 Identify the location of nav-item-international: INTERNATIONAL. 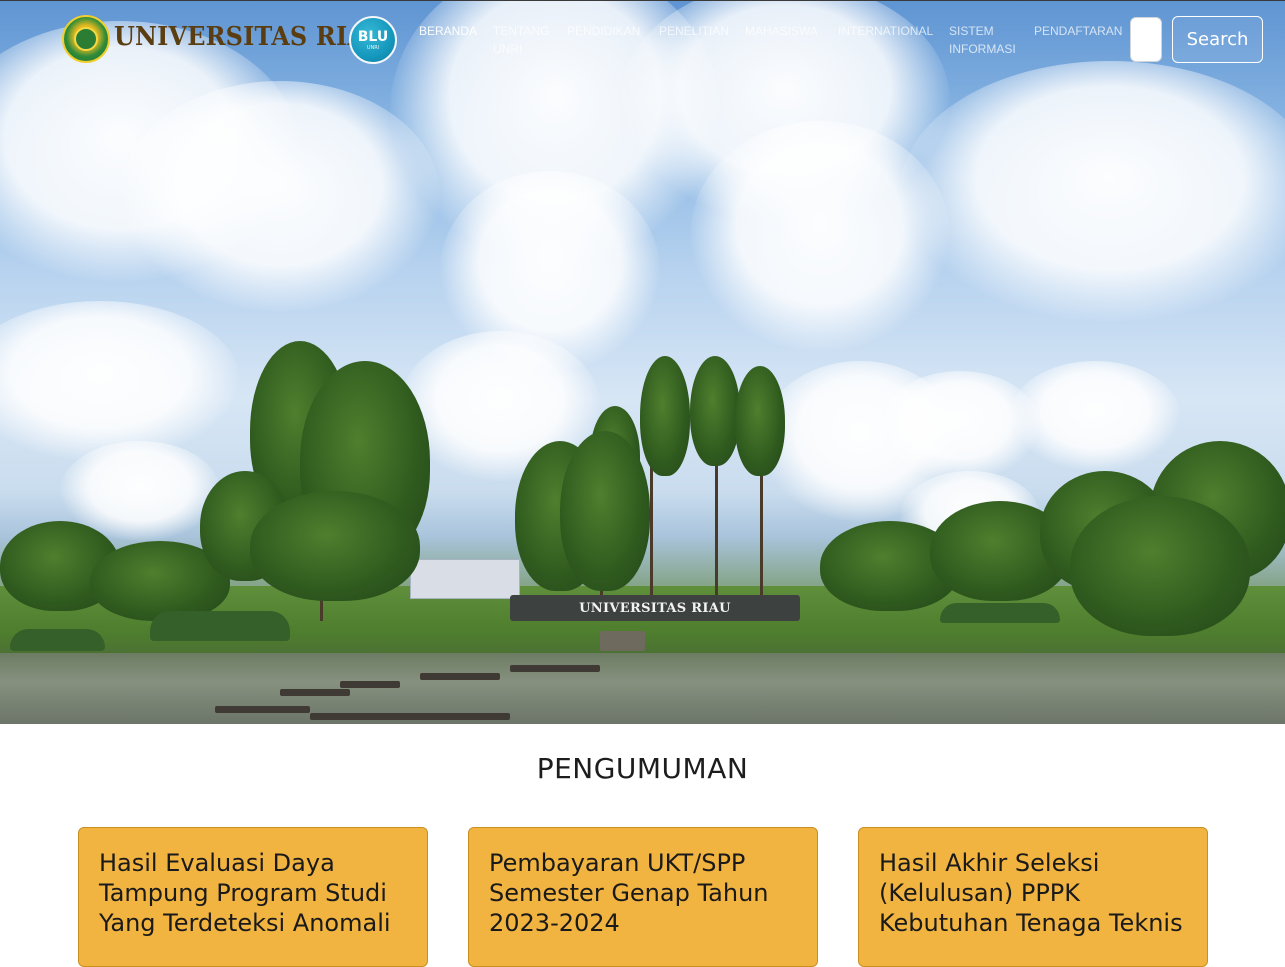
(885, 31).